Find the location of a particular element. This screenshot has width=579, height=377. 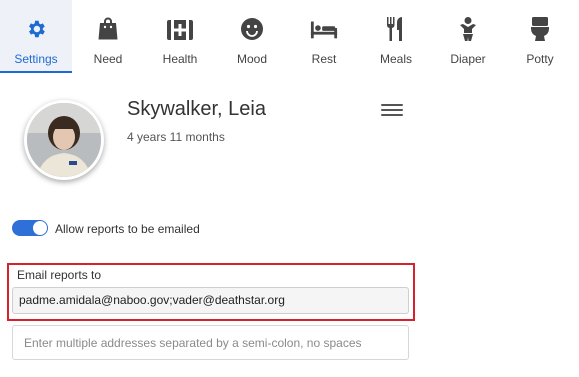

baby-icon is located at coordinates (468, 29).